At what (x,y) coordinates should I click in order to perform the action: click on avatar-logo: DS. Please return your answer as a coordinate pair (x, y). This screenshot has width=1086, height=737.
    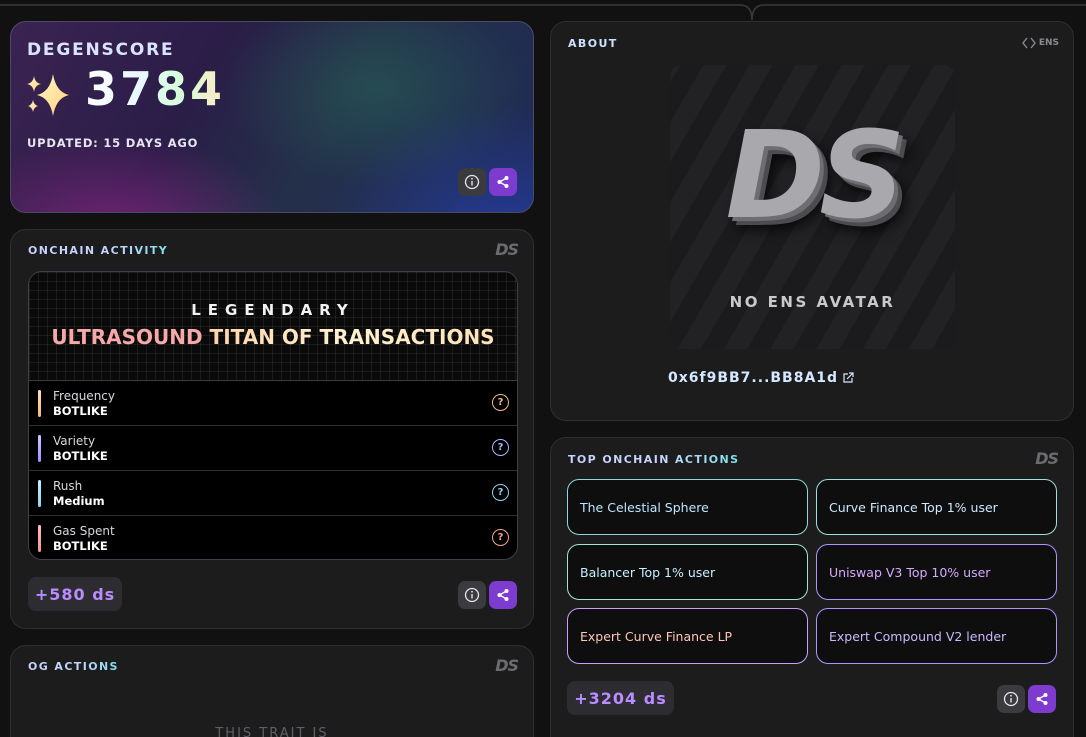
    Looking at the image, I should click on (815, 176).